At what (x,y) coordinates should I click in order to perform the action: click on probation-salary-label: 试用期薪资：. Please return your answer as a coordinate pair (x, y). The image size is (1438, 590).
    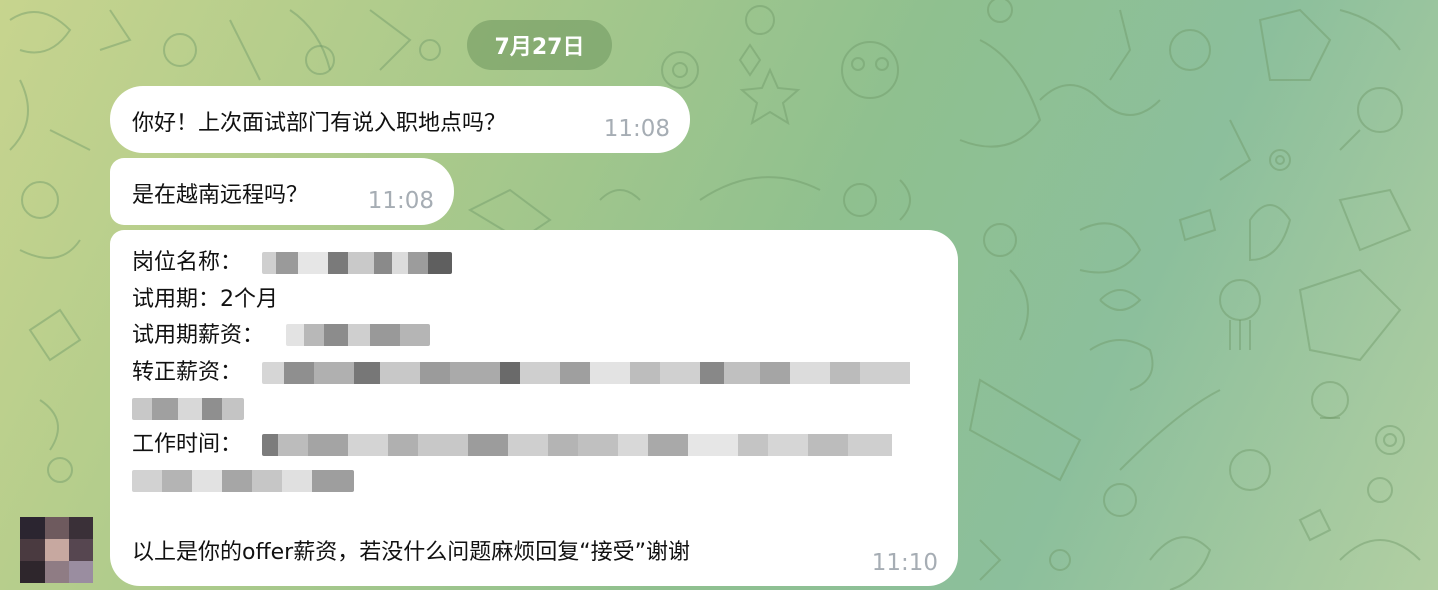
    Looking at the image, I should click on (198, 335).